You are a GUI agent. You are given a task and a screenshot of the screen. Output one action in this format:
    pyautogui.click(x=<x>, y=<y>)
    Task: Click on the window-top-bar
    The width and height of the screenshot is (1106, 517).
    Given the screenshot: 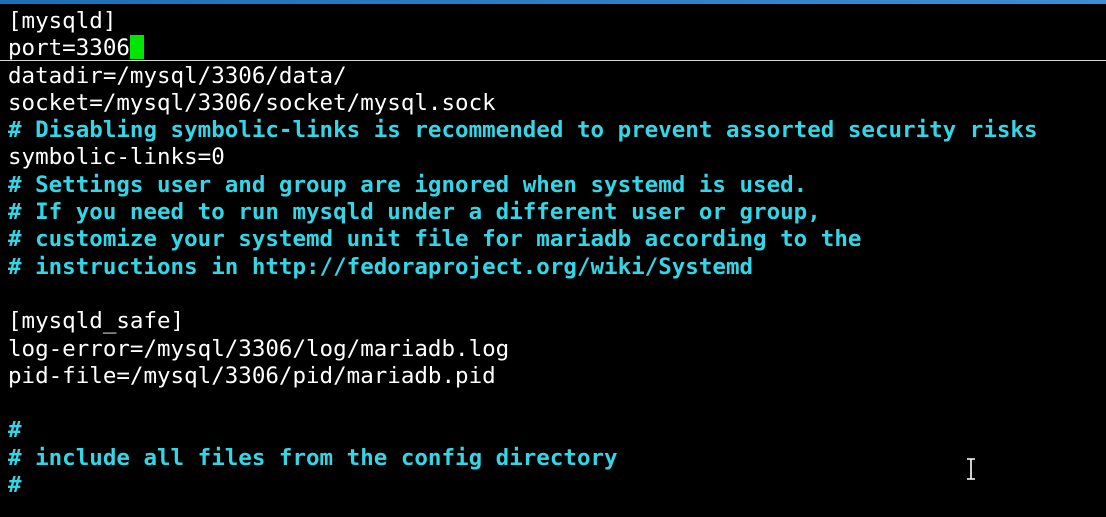 What is the action you would take?
    pyautogui.click(x=553, y=2)
    